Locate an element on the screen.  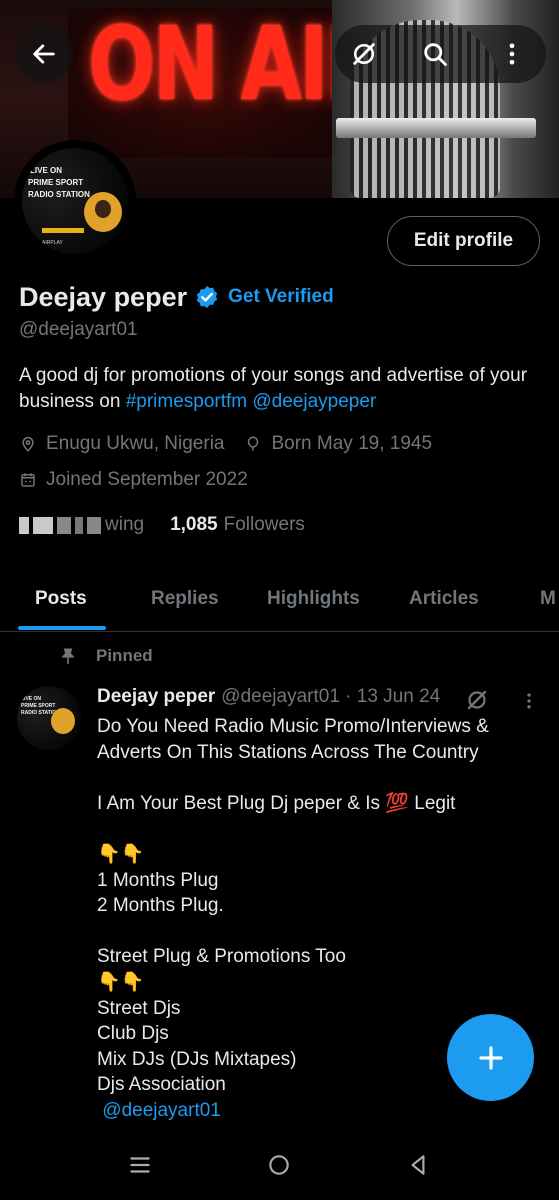
system-back-button is located at coordinates (418, 1165).